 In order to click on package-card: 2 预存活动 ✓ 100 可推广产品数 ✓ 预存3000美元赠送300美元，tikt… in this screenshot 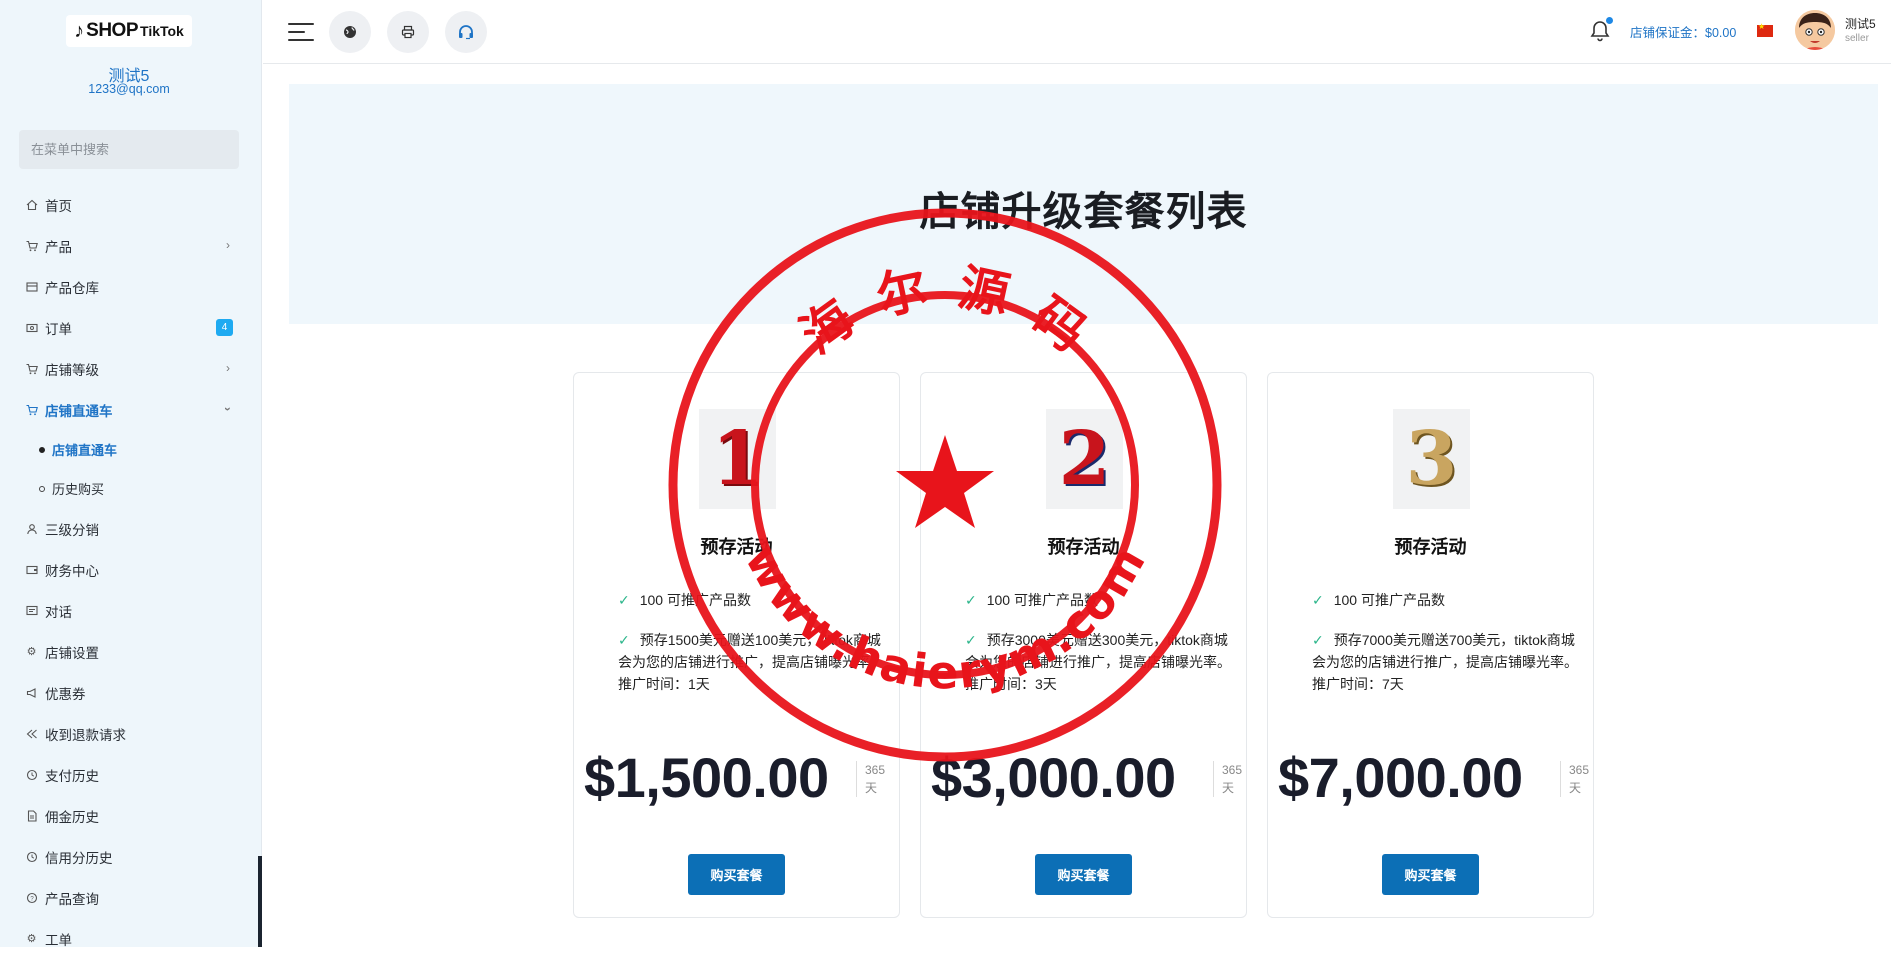, I will do `click(1083, 645)`.